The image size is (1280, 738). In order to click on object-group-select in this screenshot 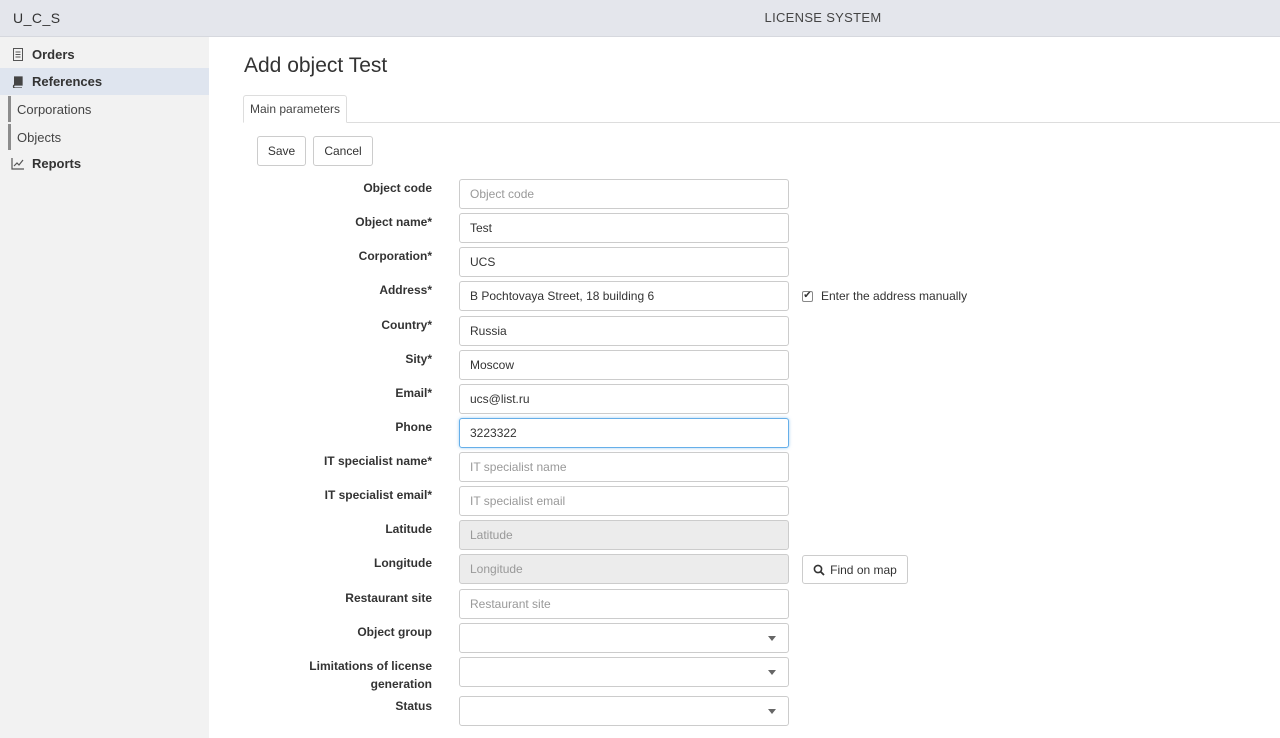, I will do `click(624, 638)`.